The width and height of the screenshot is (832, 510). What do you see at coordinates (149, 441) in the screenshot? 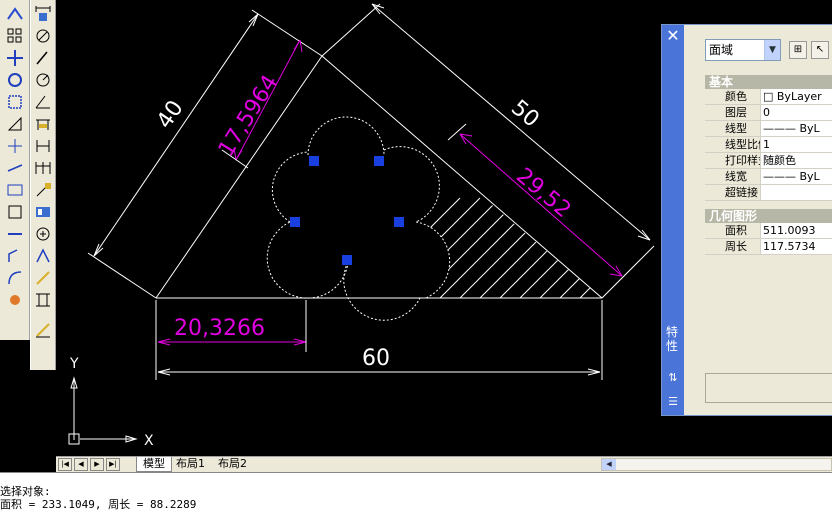
I see `ucs-x-label: X` at bounding box center [149, 441].